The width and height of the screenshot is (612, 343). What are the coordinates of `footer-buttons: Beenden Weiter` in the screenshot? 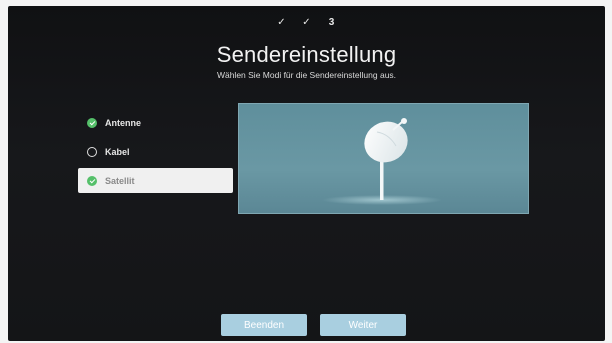 It's located at (313, 325).